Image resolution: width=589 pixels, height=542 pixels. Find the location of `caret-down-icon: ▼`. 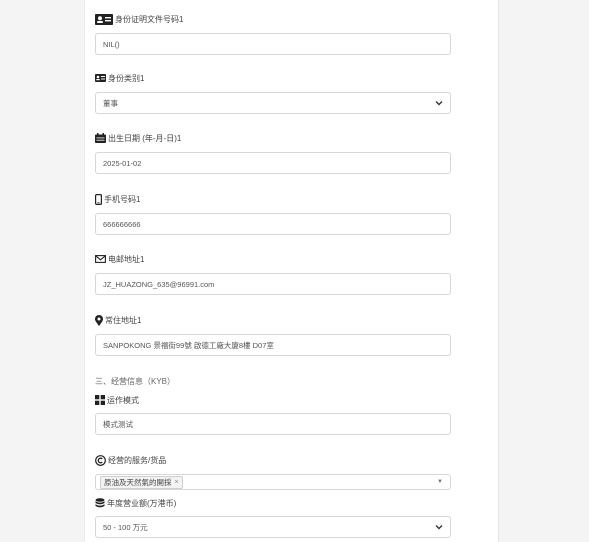

caret-down-icon: ▼ is located at coordinates (440, 482).